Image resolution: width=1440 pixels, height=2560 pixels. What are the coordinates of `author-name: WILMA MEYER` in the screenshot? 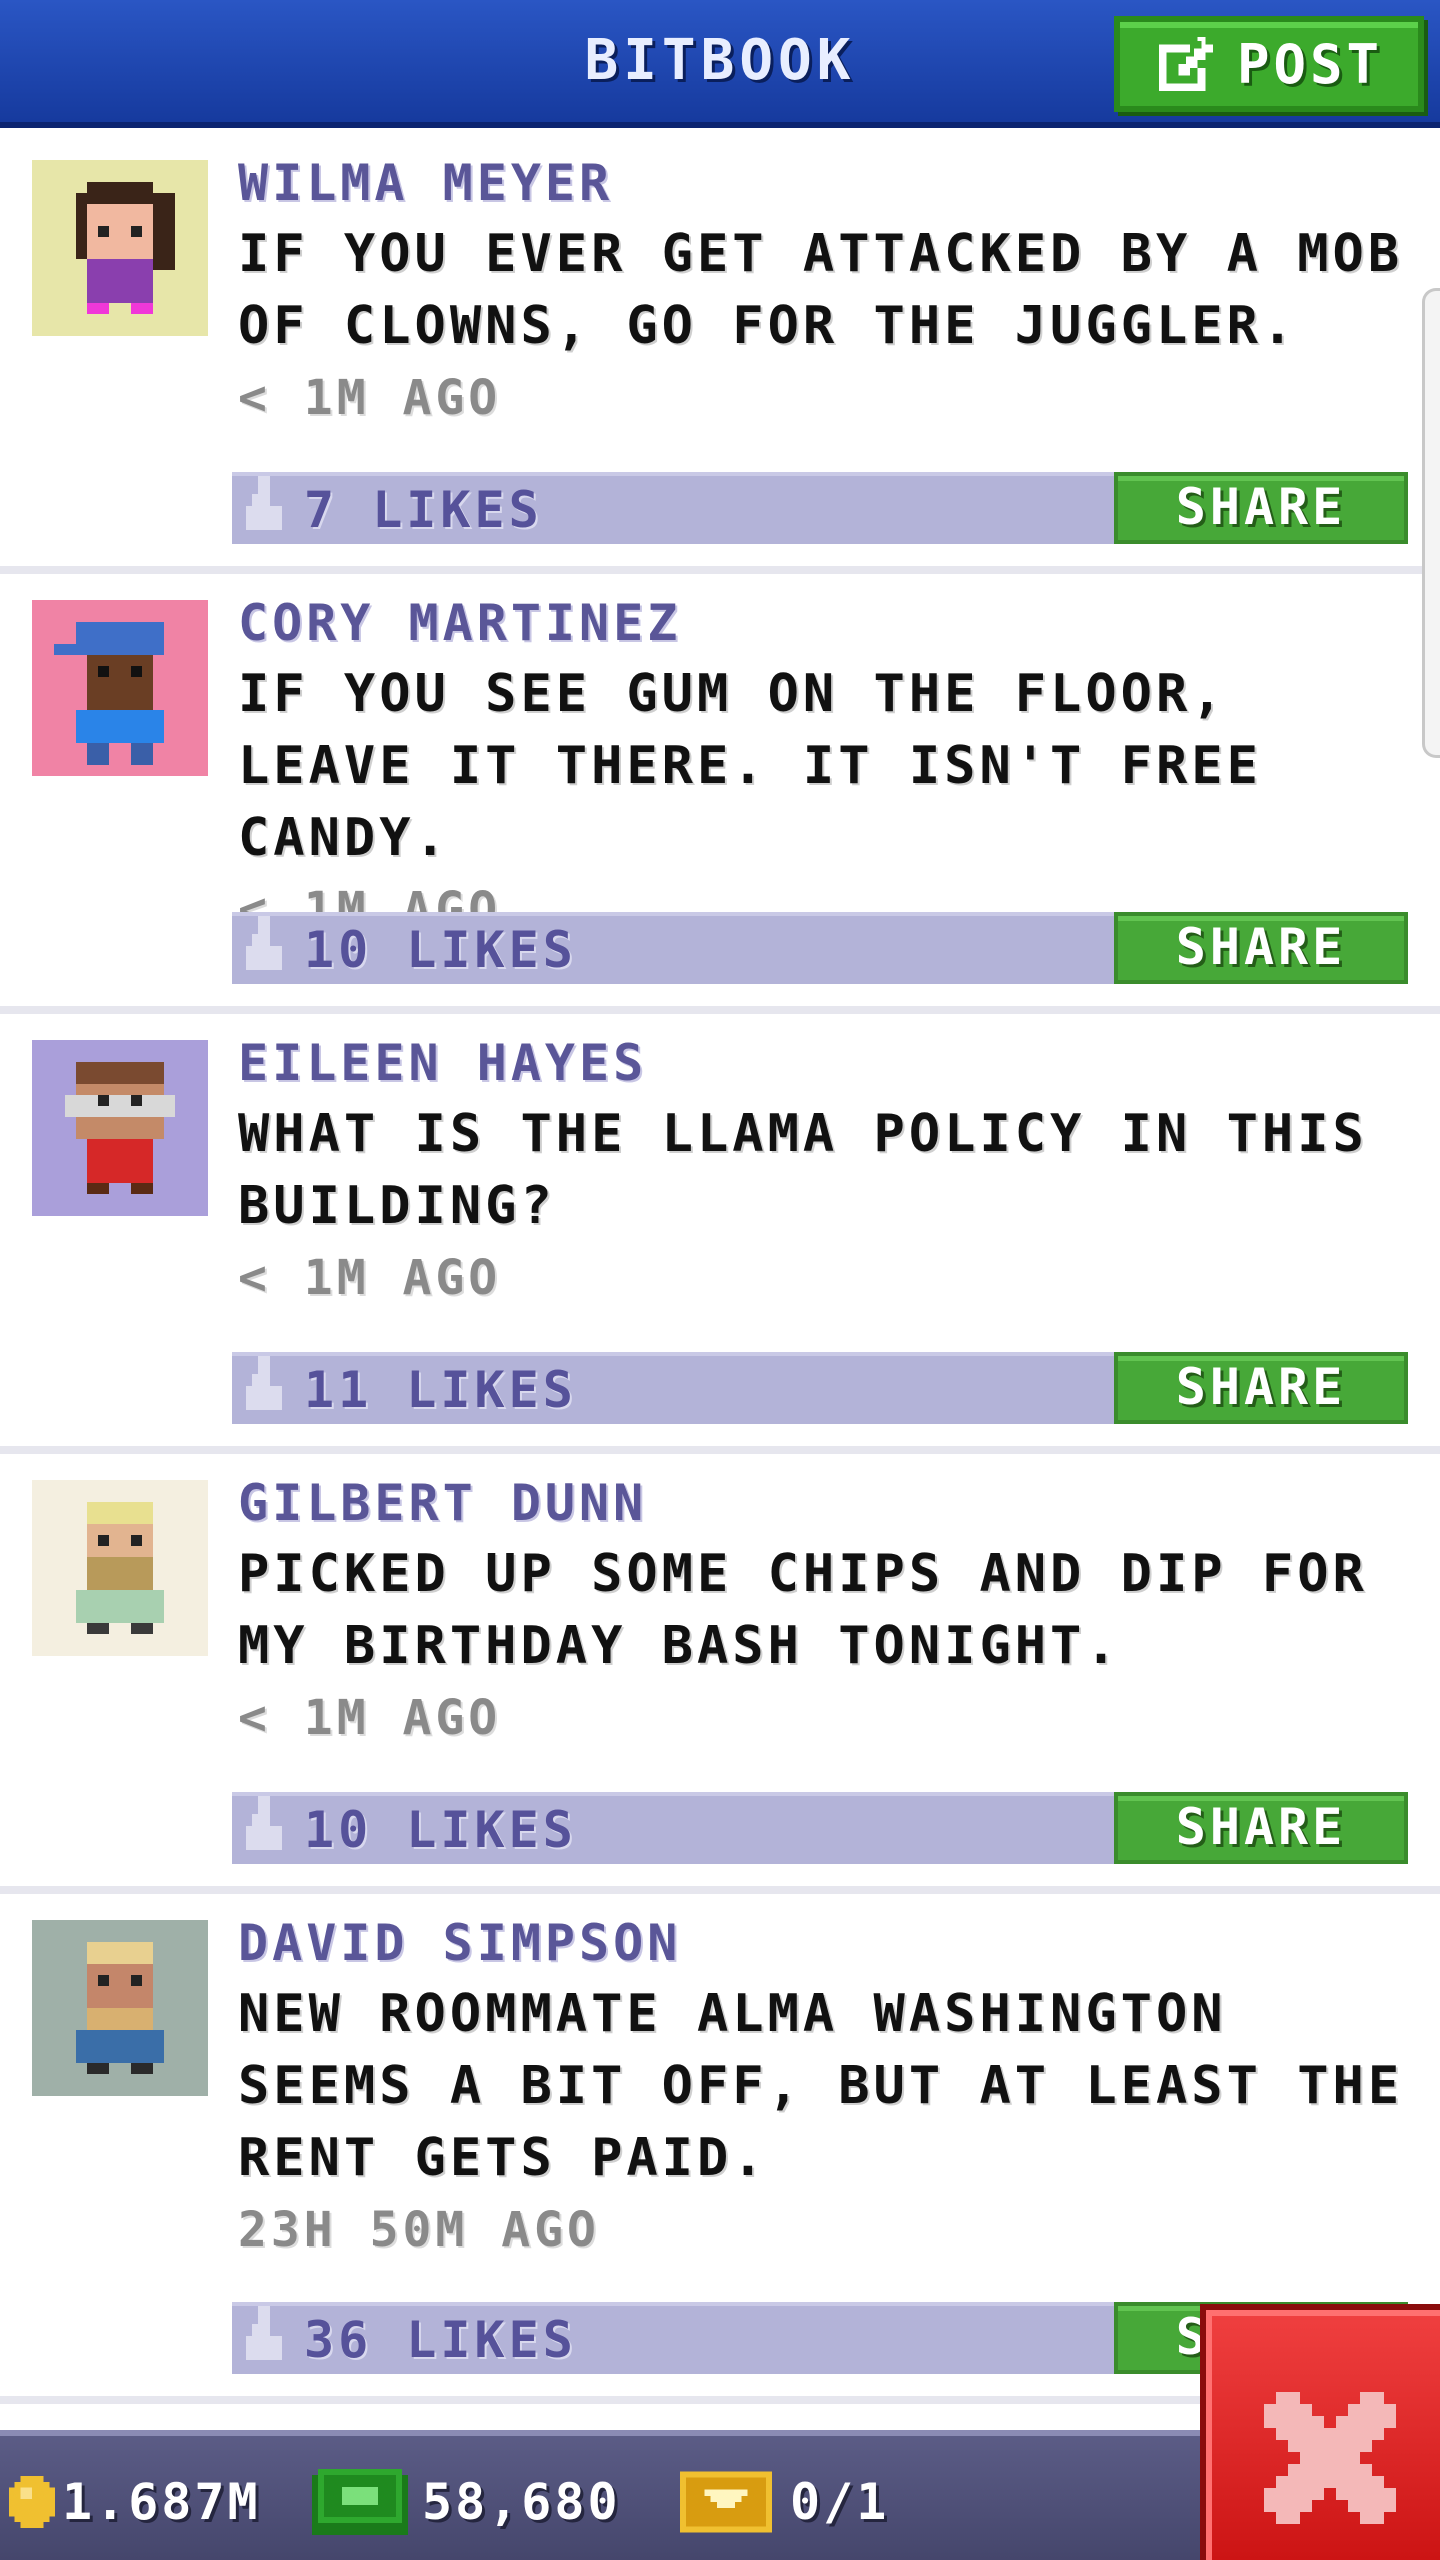 It's located at (828, 183).